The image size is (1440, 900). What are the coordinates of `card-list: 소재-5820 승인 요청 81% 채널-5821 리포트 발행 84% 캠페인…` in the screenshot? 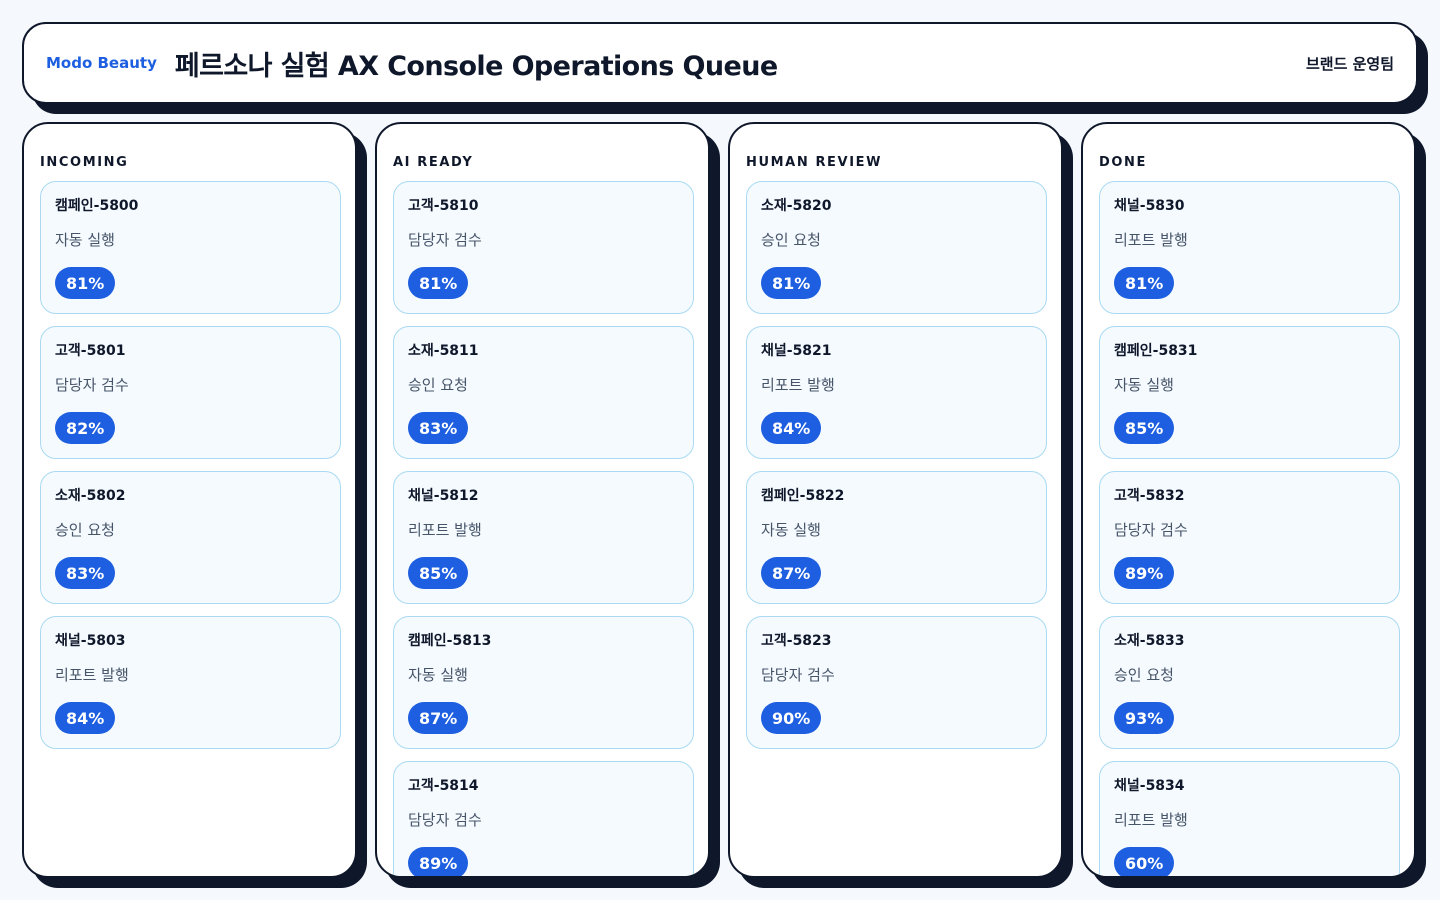 It's located at (896, 465).